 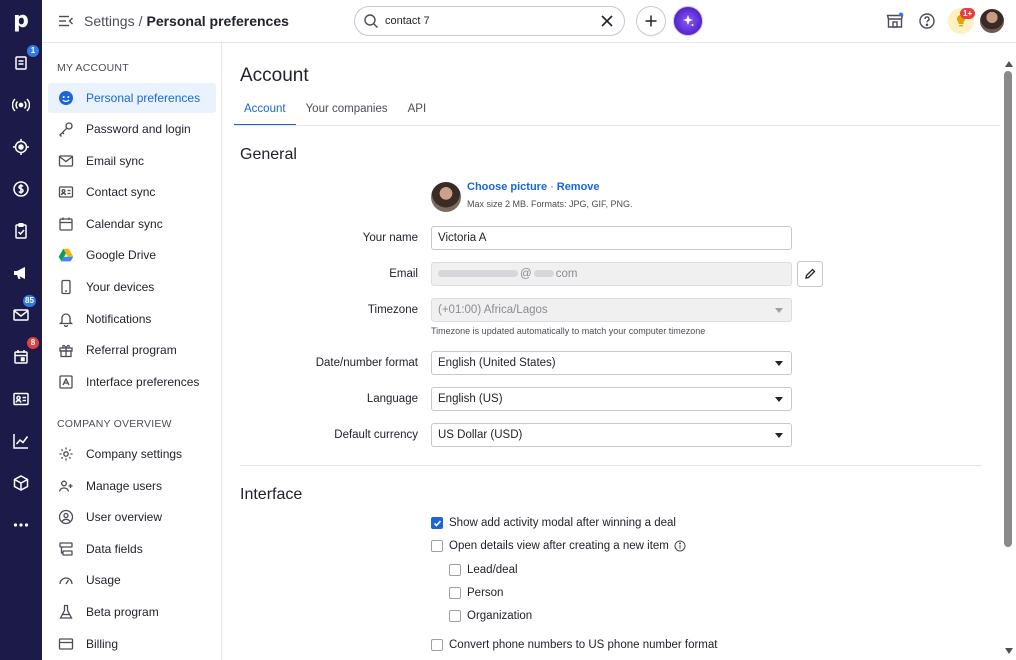 I want to click on rail-money-button, so click(x=21, y=189).